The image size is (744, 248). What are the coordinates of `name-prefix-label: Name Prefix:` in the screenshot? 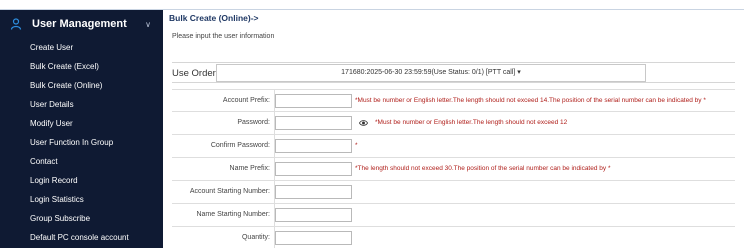 It's located at (223, 169).